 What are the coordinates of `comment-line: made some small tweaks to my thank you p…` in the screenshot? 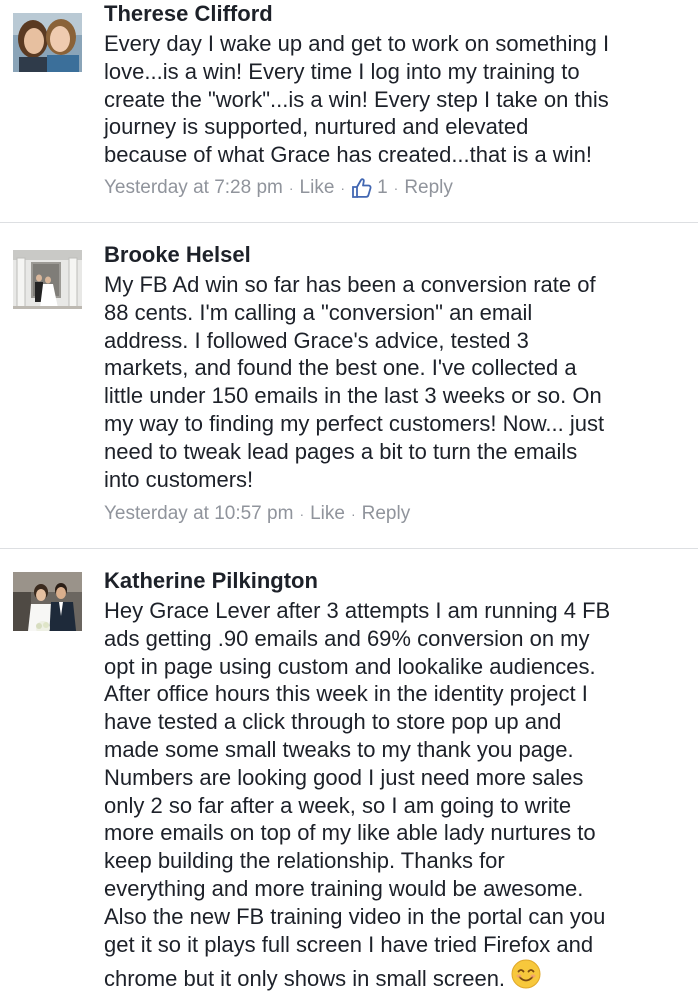 It's located at (339, 749).